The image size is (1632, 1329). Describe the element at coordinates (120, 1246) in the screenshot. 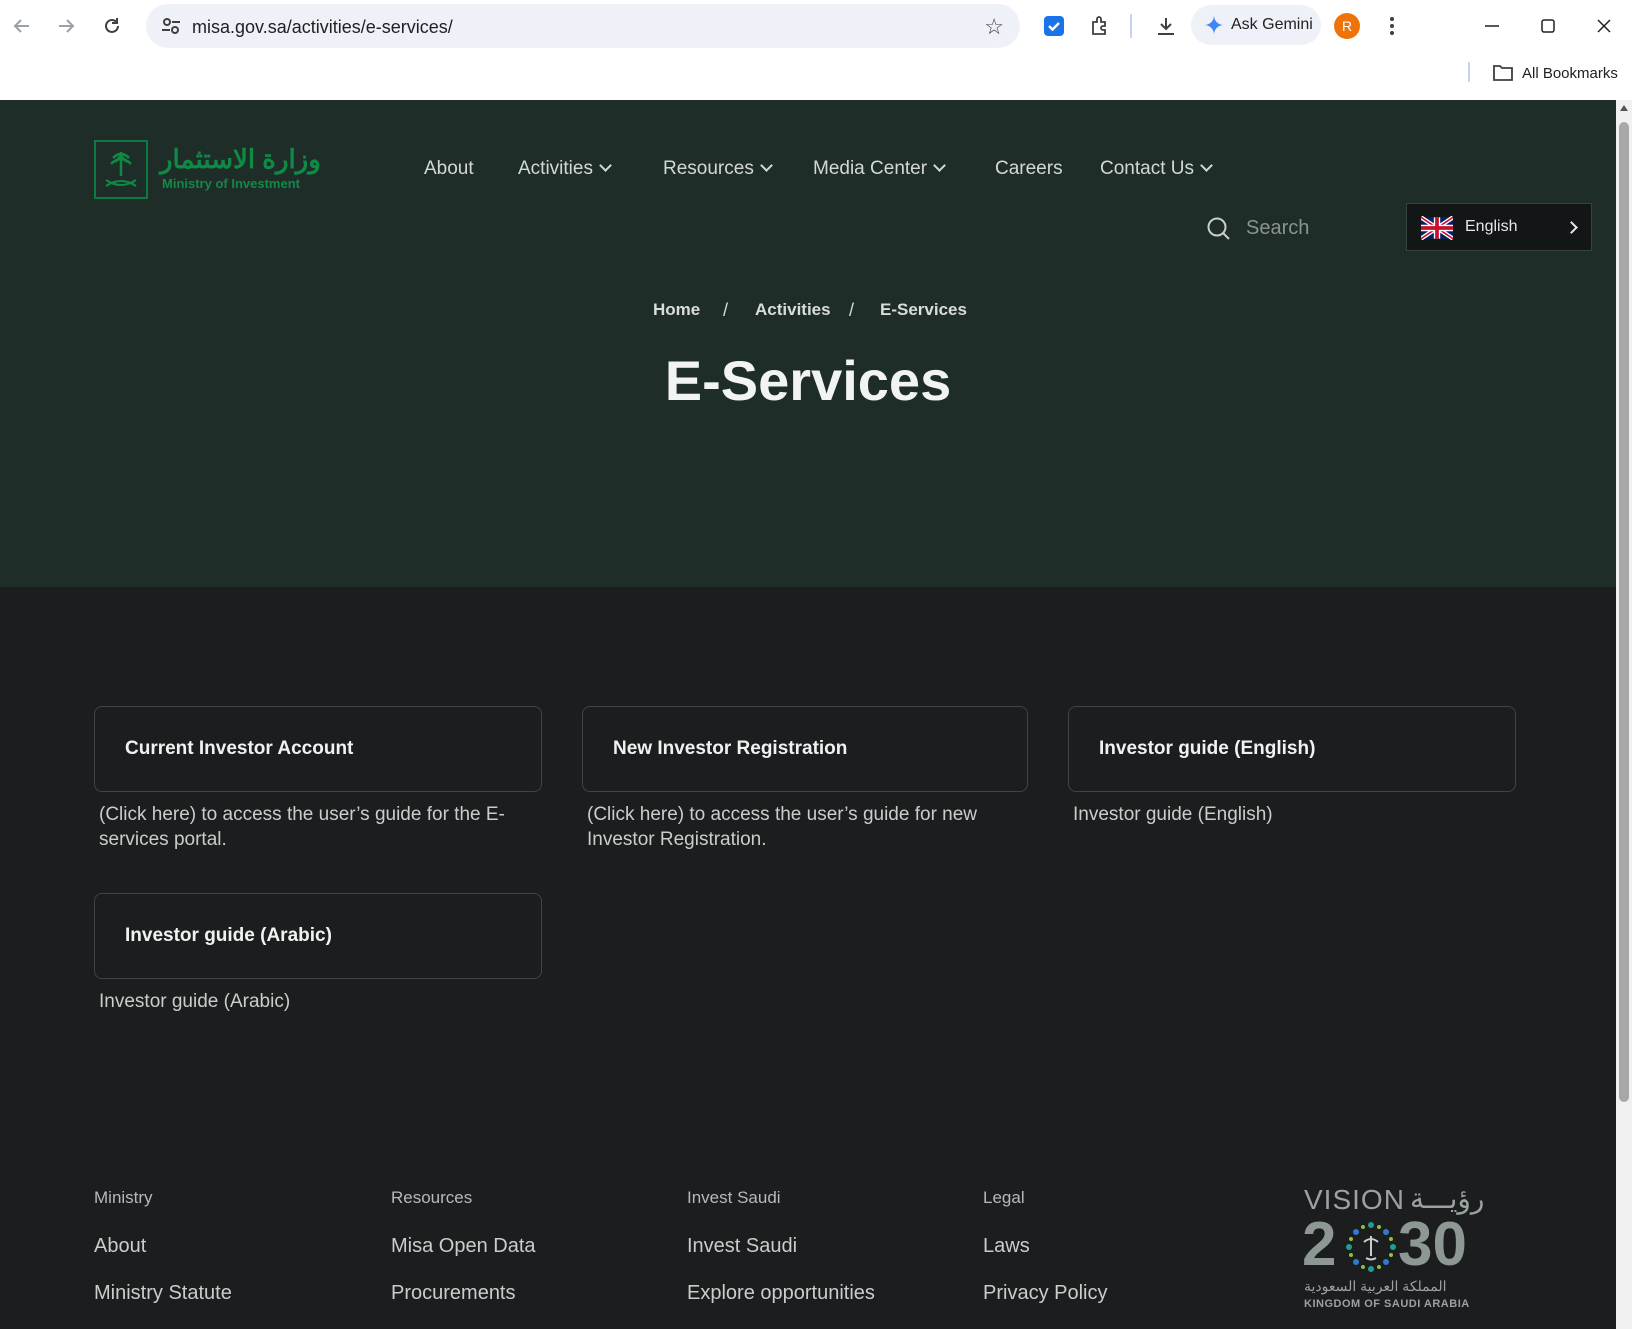

I see `footer-link-about: About` at that location.